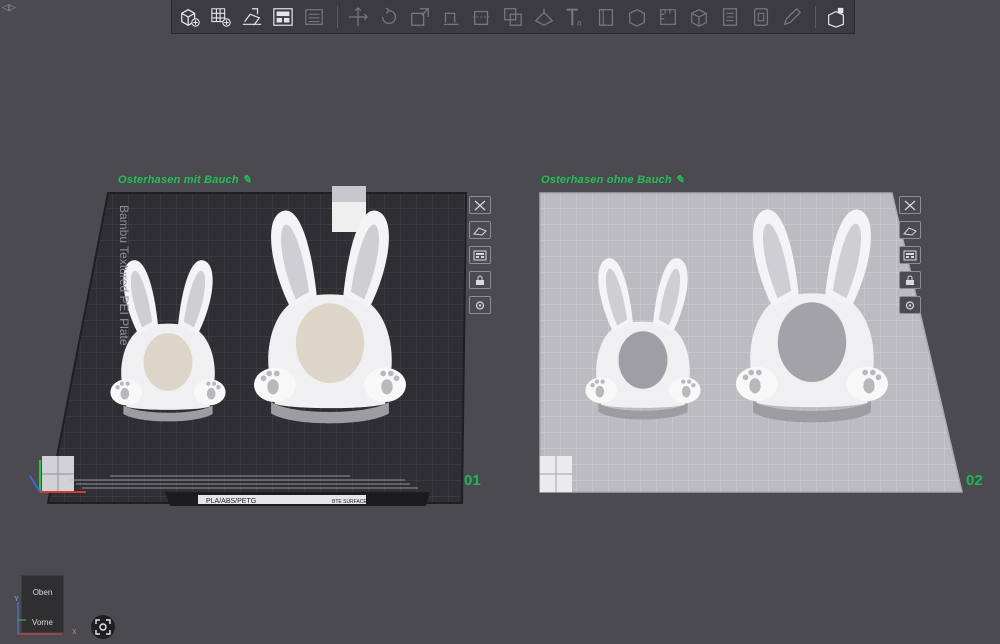 The height and width of the screenshot is (644, 1000). Describe the element at coordinates (606, 180) in the screenshot. I see `plate-02-label-text: Osterhasen ohne Bauch` at that location.